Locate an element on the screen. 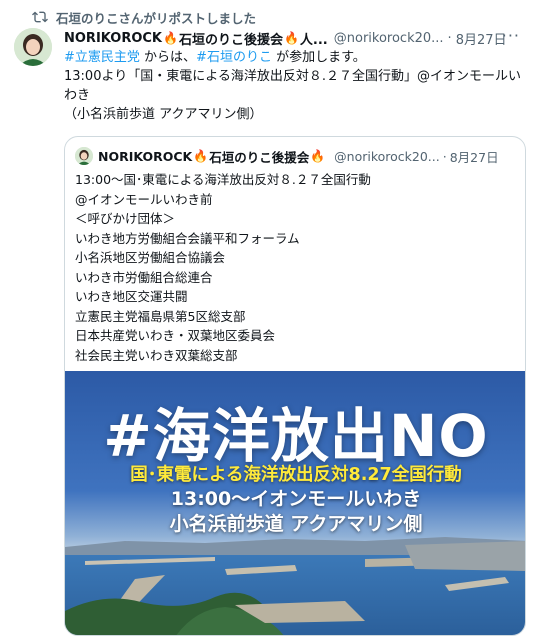 The width and height of the screenshot is (536, 640). quoted-author-name: NORIKOROCK is located at coordinates (145, 156).